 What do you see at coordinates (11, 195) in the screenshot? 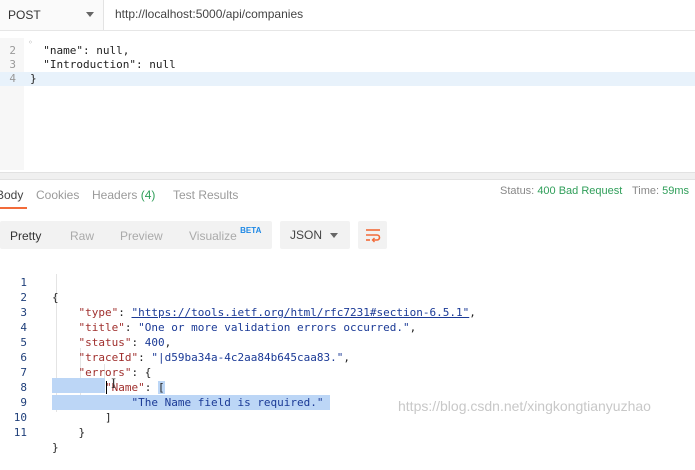
I see `tab-body: Body` at bounding box center [11, 195].